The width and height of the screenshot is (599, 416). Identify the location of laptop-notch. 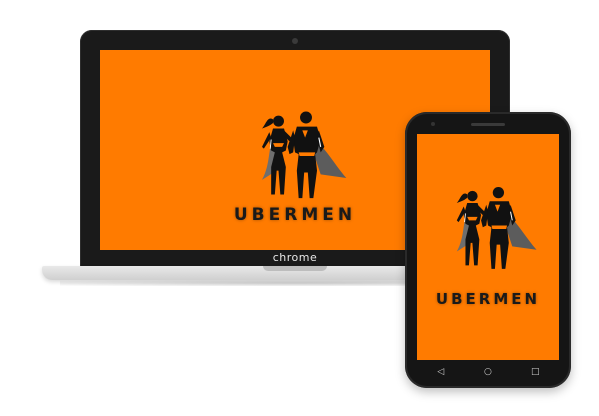
(295, 268).